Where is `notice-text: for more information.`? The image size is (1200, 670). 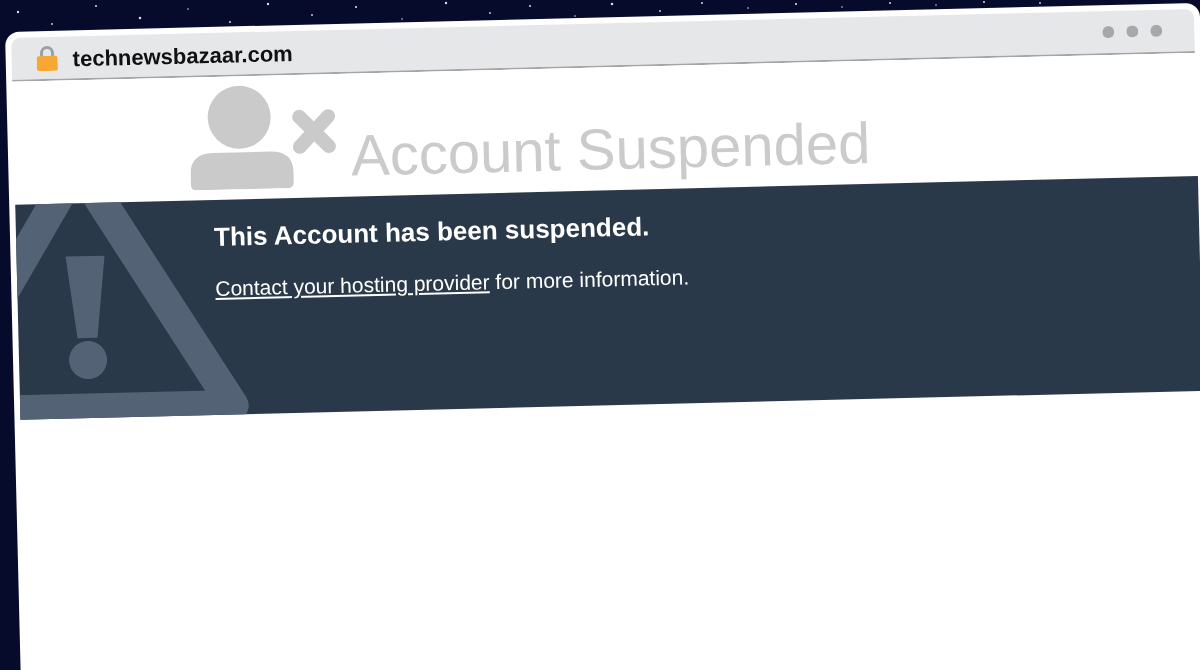 notice-text: for more information. is located at coordinates (592, 279).